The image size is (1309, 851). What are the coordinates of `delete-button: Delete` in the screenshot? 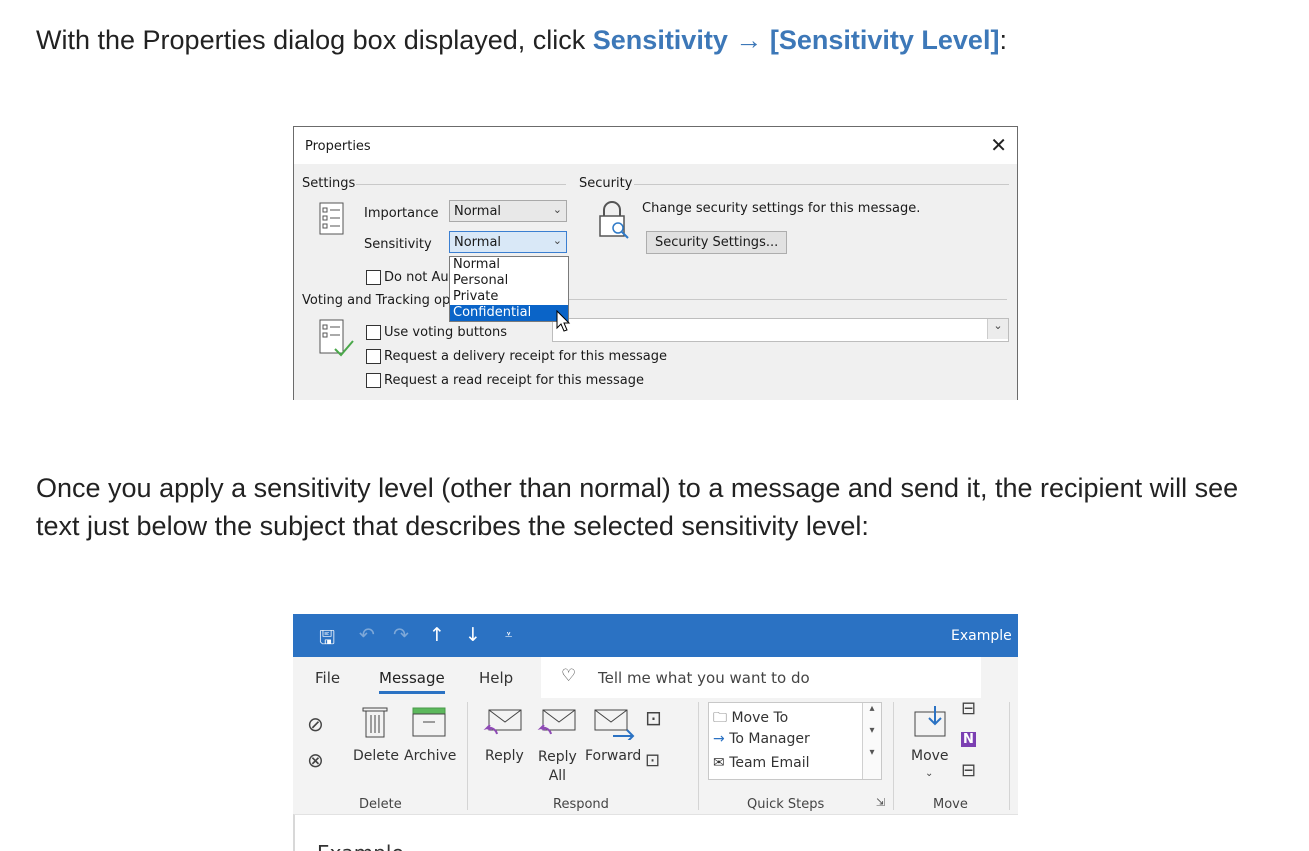 It's located at (376, 756).